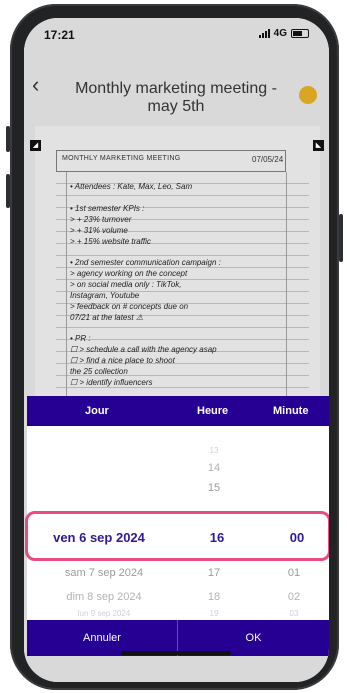 This screenshot has width=347, height=693. What do you see at coordinates (110, 241) in the screenshot?
I see `note-line: > + 15% website traffic` at bounding box center [110, 241].